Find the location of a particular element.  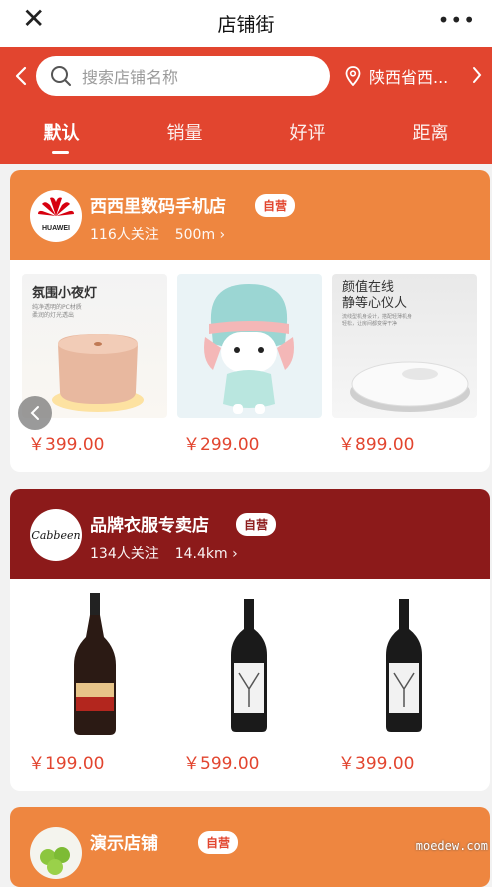

shop-name: 演示店铺 is located at coordinates (124, 841).